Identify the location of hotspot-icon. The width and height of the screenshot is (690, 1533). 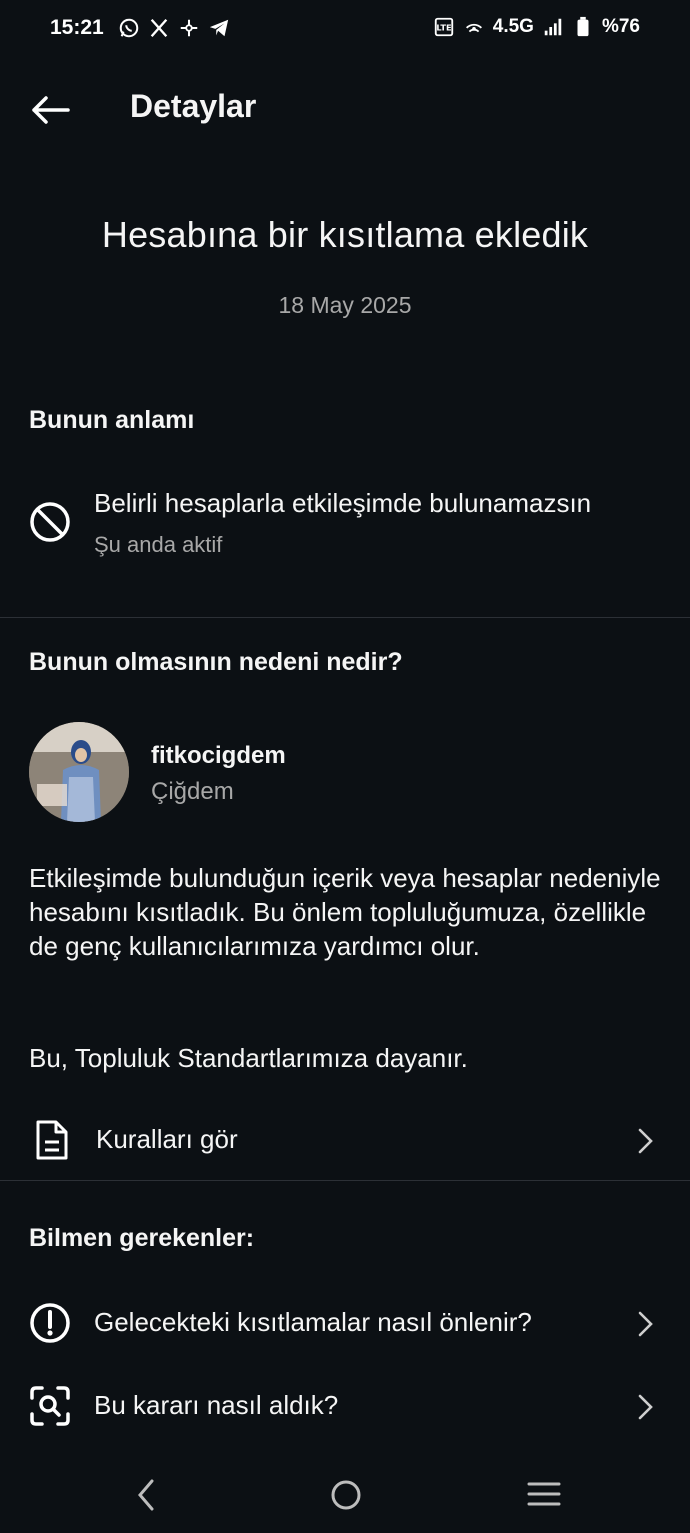
(473, 28).